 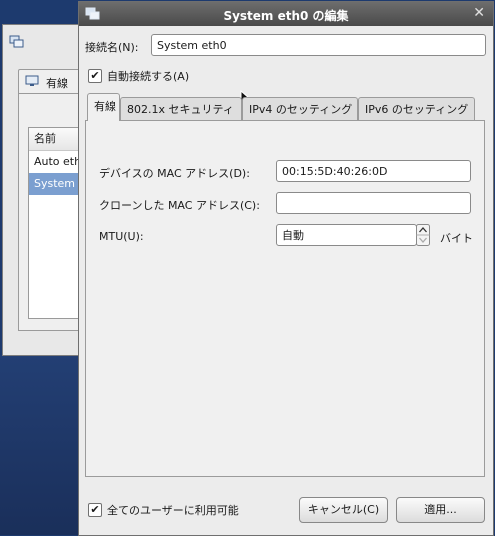 What do you see at coordinates (343, 510) in the screenshot?
I see `cancel-button: キャンセル(C)` at bounding box center [343, 510].